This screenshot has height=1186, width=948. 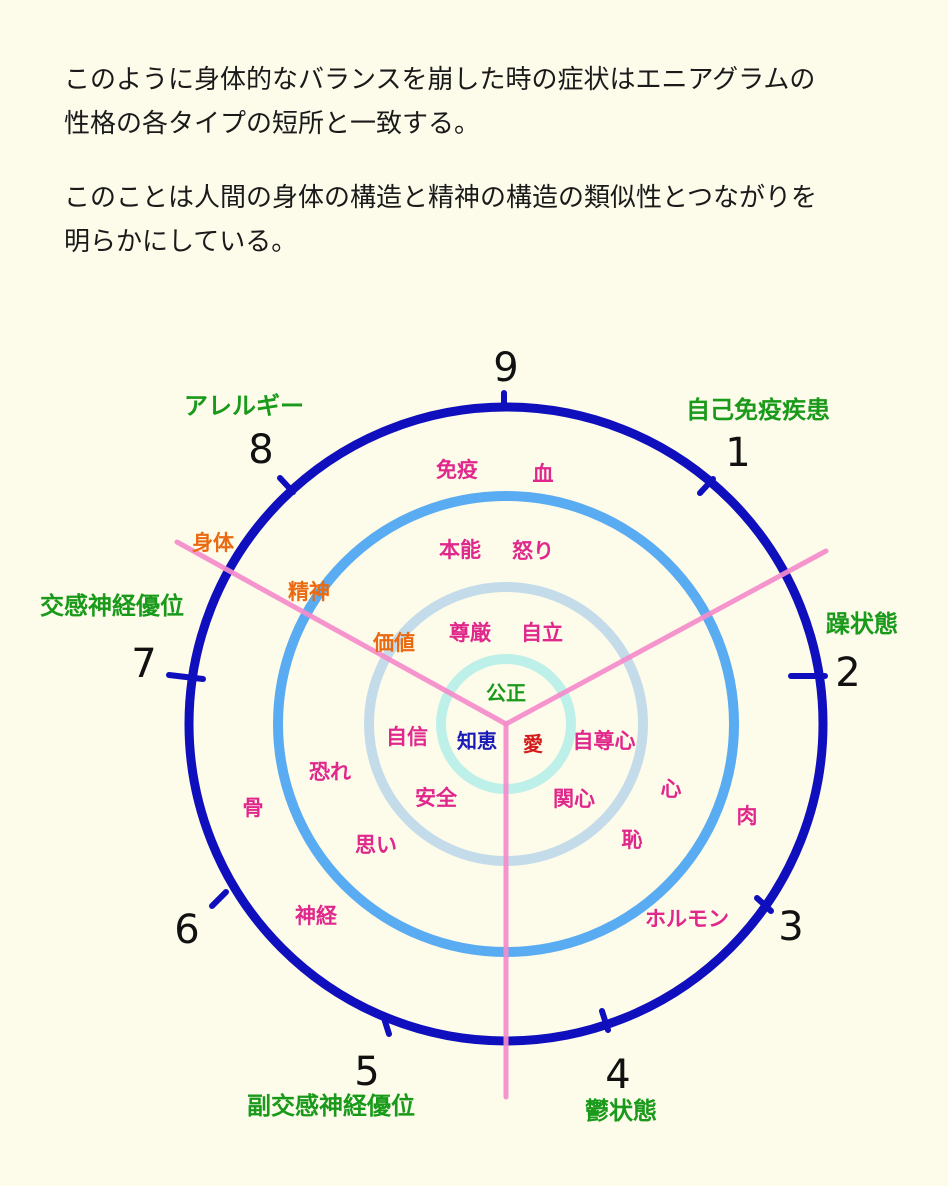 I want to click on mind-word-instinct: 本能, so click(x=460, y=550).